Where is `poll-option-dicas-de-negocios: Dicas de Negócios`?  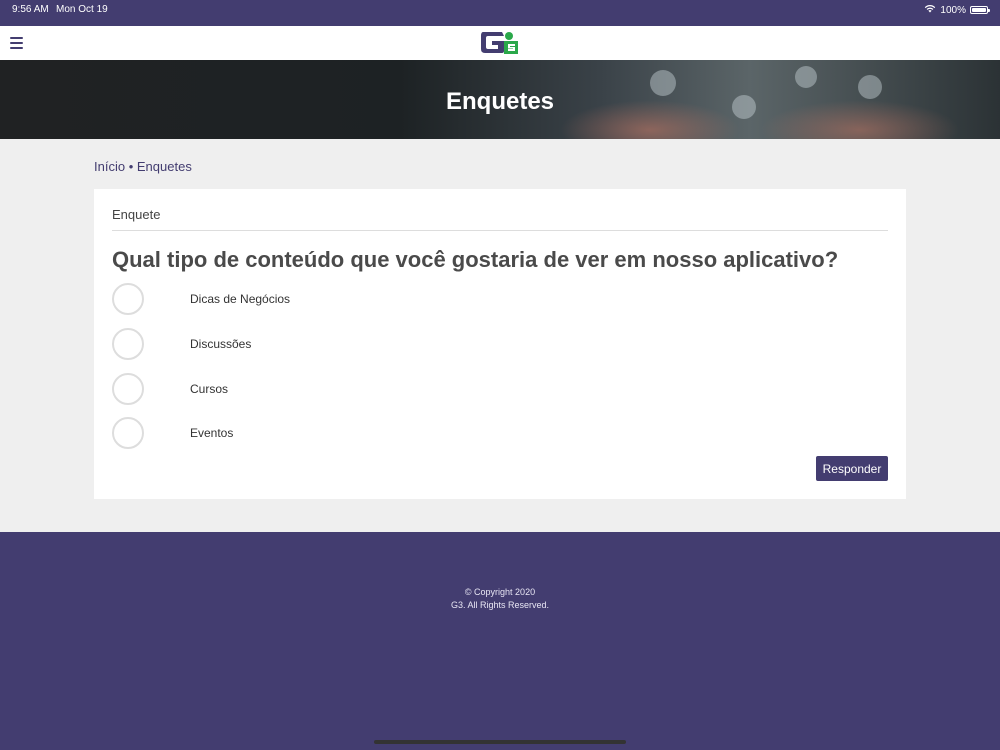 poll-option-dicas-de-negocios: Dicas de Negócios is located at coordinates (312, 299).